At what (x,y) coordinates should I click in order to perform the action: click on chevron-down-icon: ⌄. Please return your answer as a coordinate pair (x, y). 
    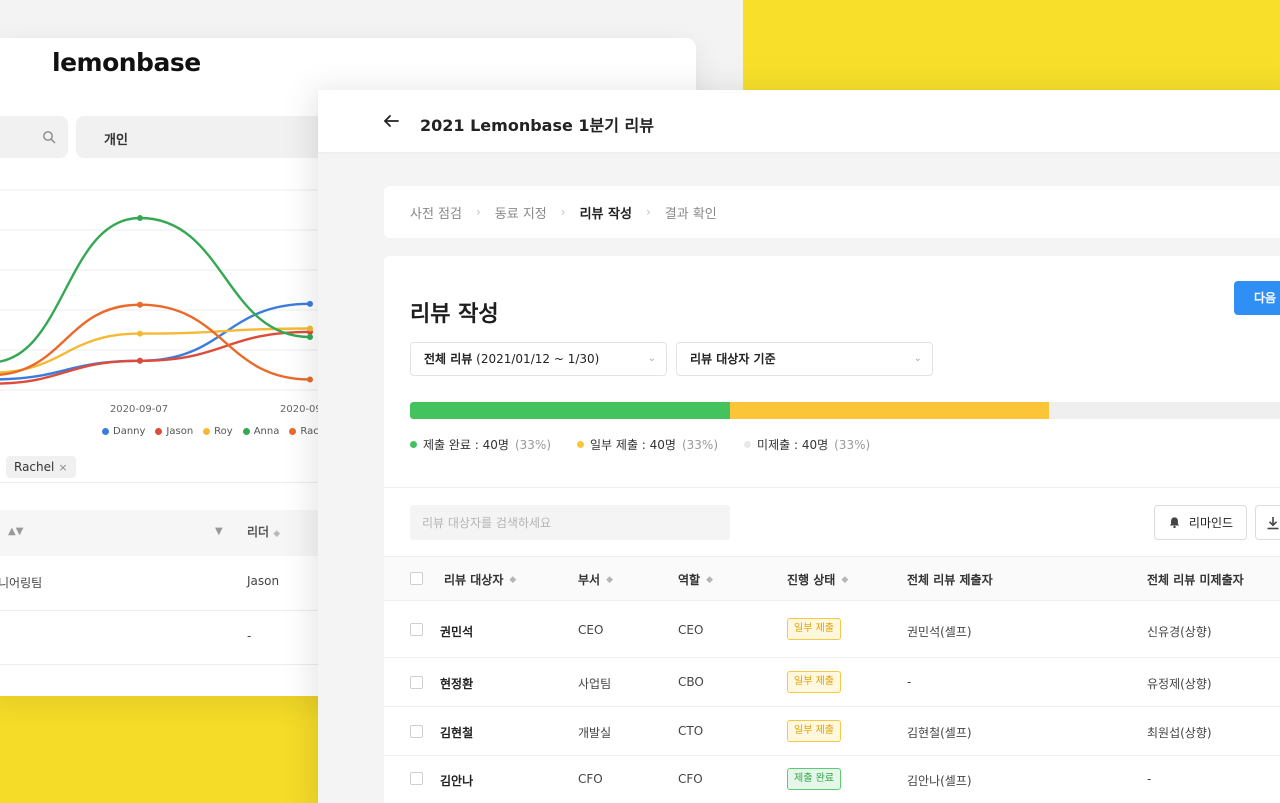
    Looking at the image, I should click on (651, 358).